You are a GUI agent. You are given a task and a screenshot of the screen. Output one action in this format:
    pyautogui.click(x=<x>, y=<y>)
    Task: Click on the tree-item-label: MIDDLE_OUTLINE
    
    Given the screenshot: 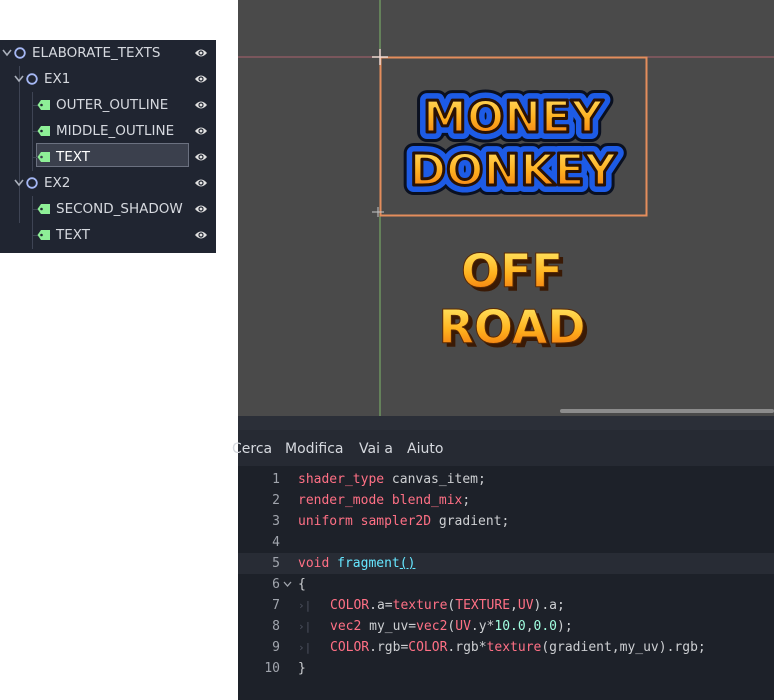 What is the action you would take?
    pyautogui.click(x=115, y=131)
    